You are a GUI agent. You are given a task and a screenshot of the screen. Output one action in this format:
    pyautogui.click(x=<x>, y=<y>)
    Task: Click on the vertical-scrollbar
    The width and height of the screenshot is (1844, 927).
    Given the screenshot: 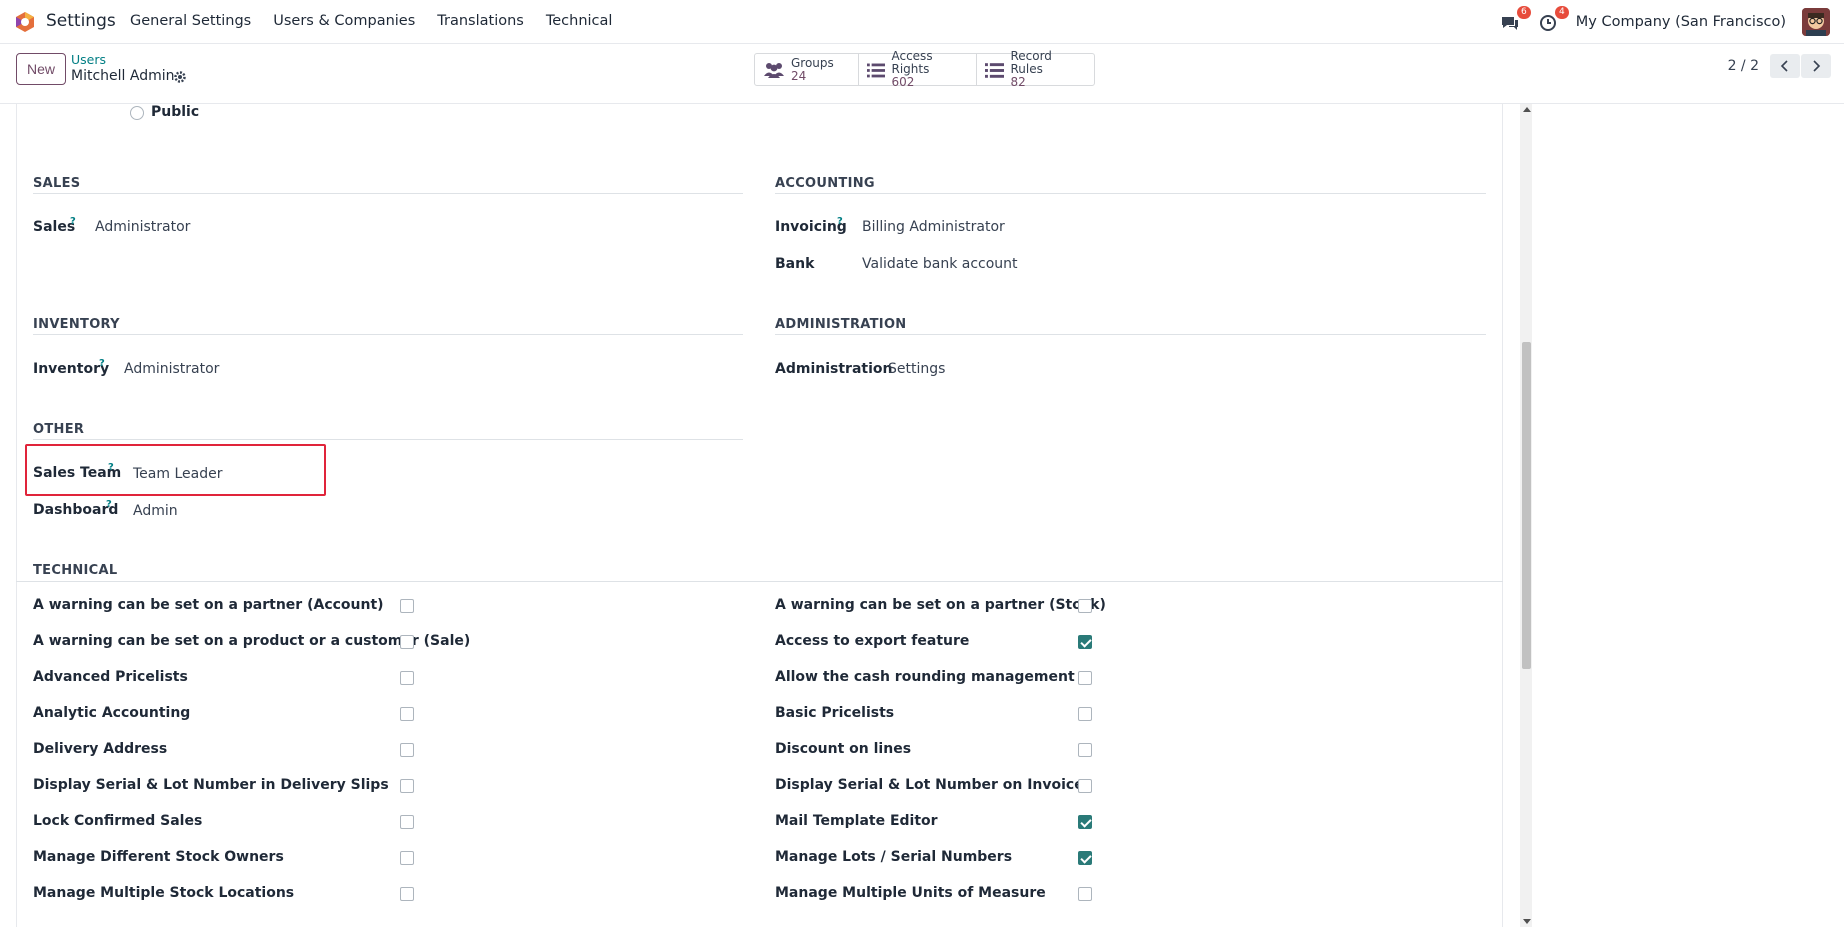 What is the action you would take?
    pyautogui.click(x=1526, y=515)
    